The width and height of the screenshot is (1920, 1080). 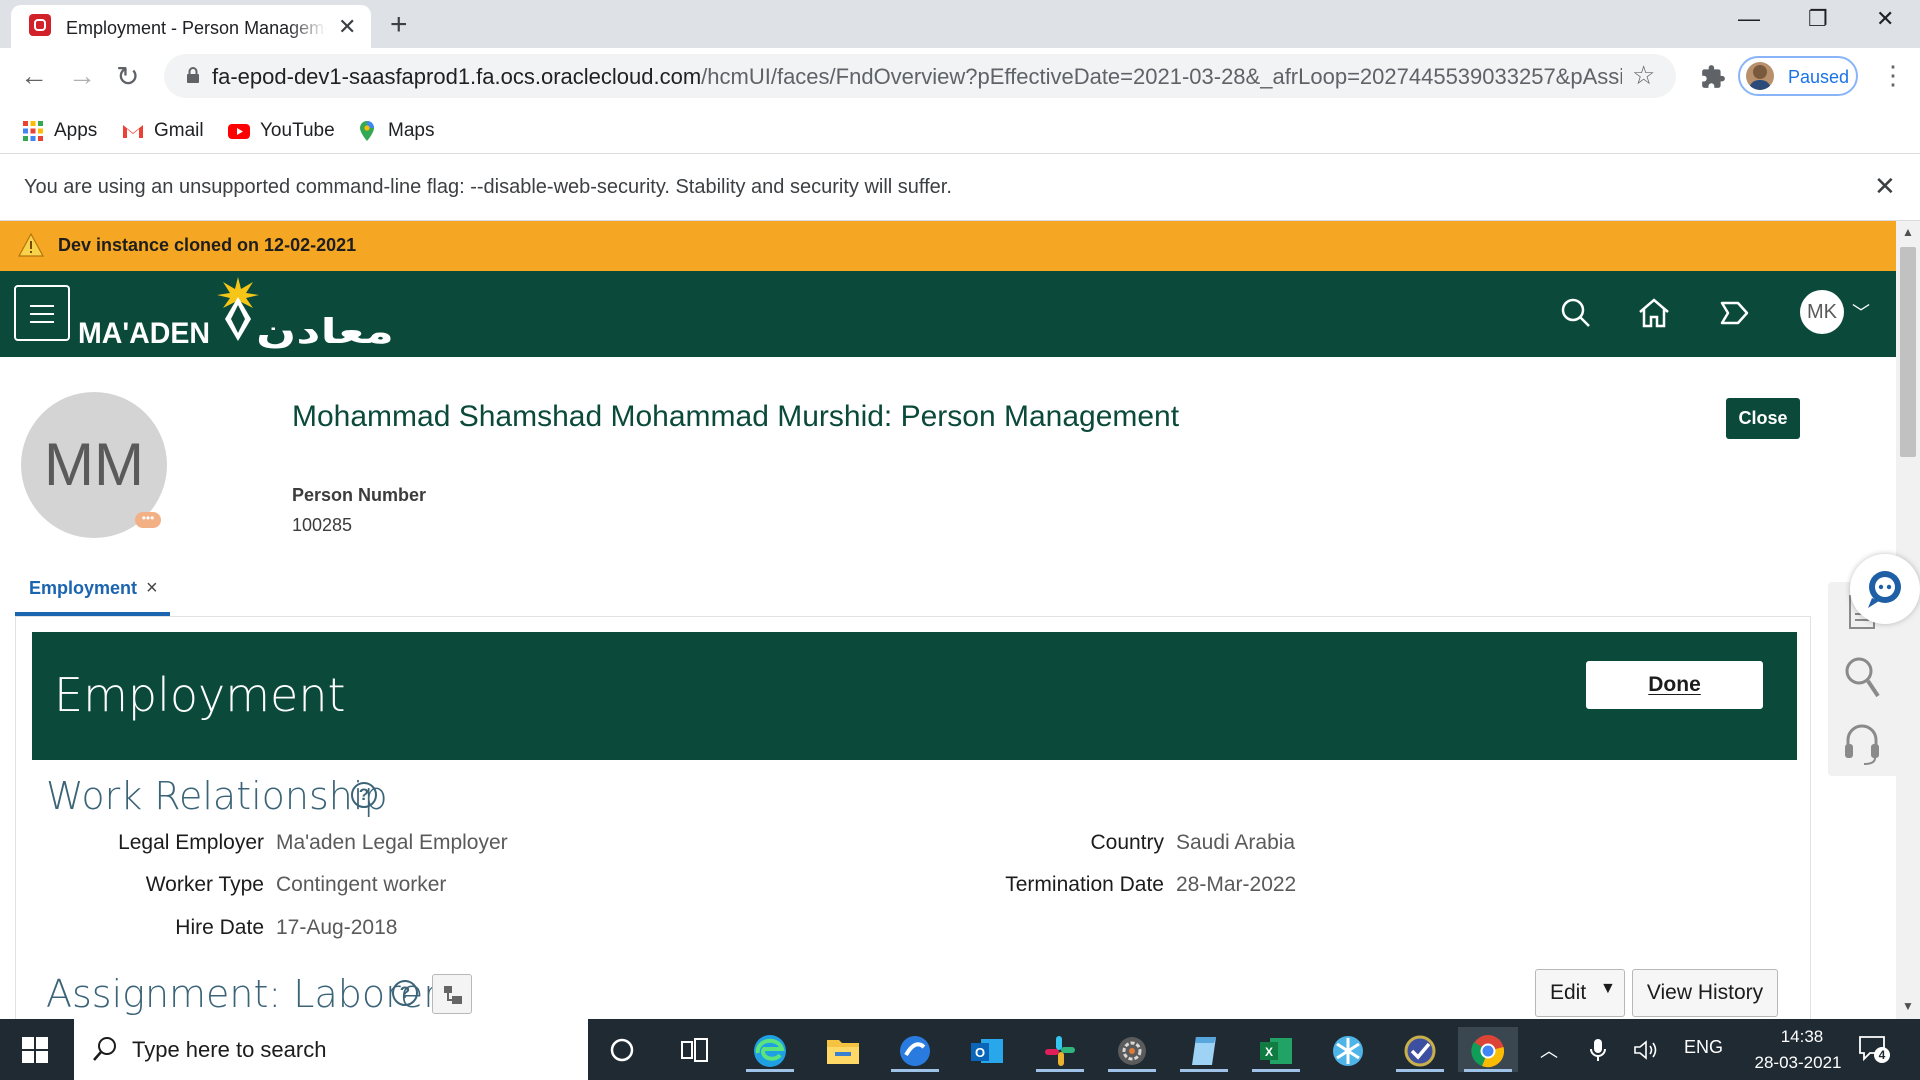 What do you see at coordinates (1763, 418) in the screenshot?
I see `close-button: Close` at bounding box center [1763, 418].